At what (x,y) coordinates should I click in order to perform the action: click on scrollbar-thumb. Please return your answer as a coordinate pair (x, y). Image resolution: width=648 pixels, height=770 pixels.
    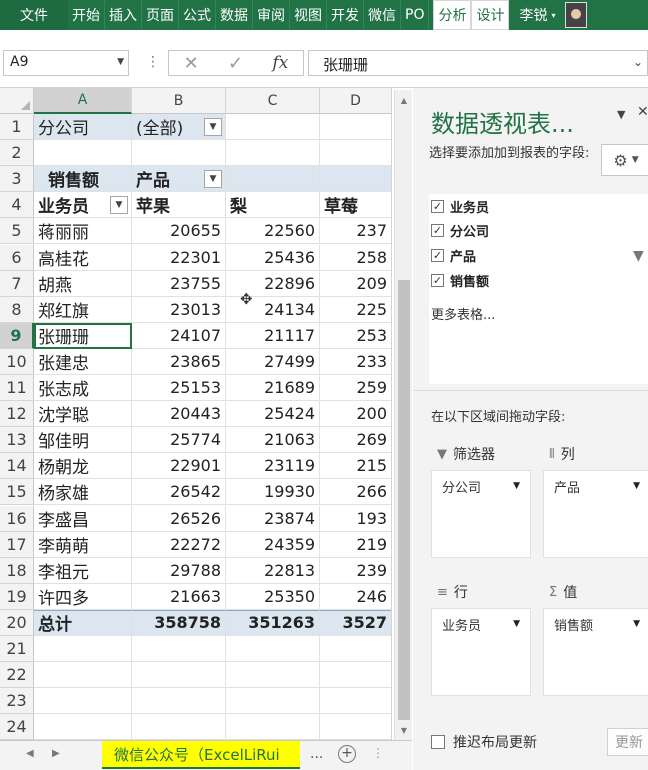
    Looking at the image, I should click on (404, 500).